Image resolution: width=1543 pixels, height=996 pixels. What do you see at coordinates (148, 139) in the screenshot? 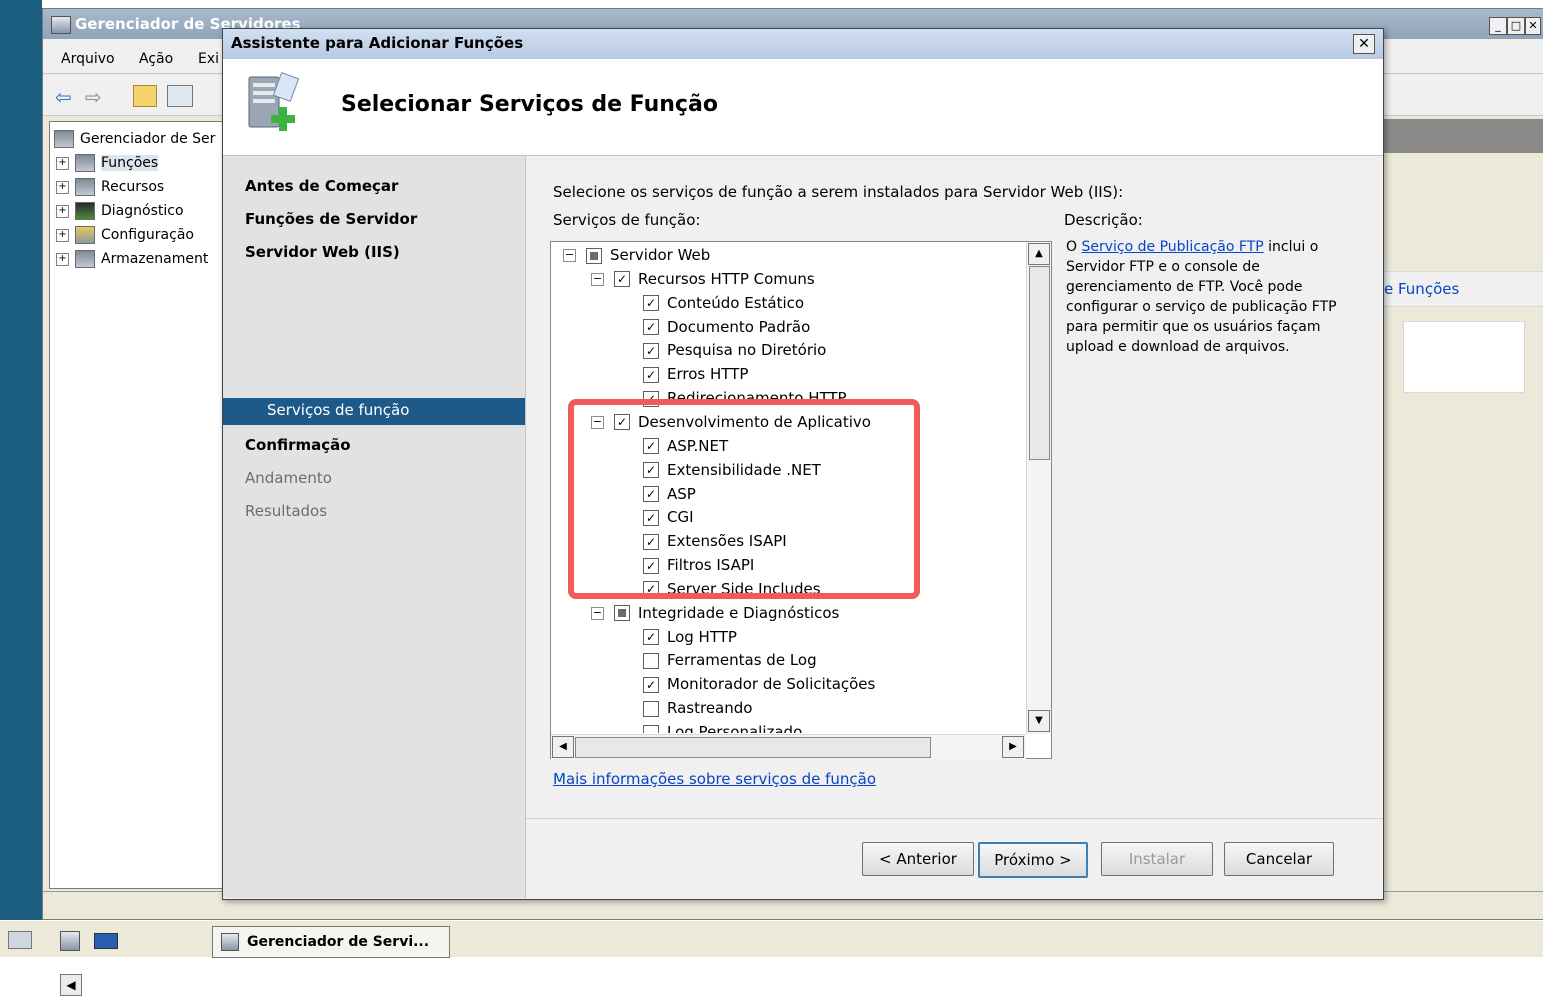
I see `tree-item-label: Gerenciador de Ser` at bounding box center [148, 139].